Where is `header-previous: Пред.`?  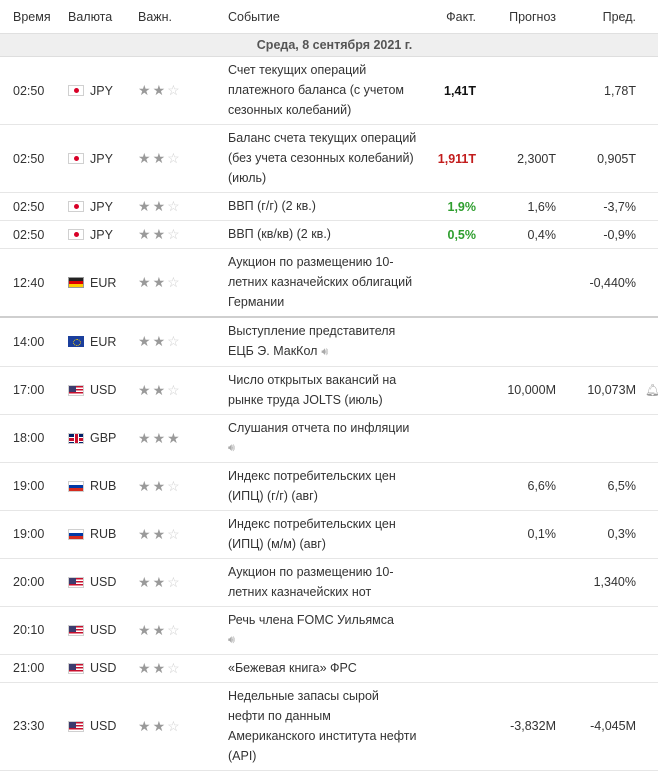 header-previous: Пред. is located at coordinates (596, 17).